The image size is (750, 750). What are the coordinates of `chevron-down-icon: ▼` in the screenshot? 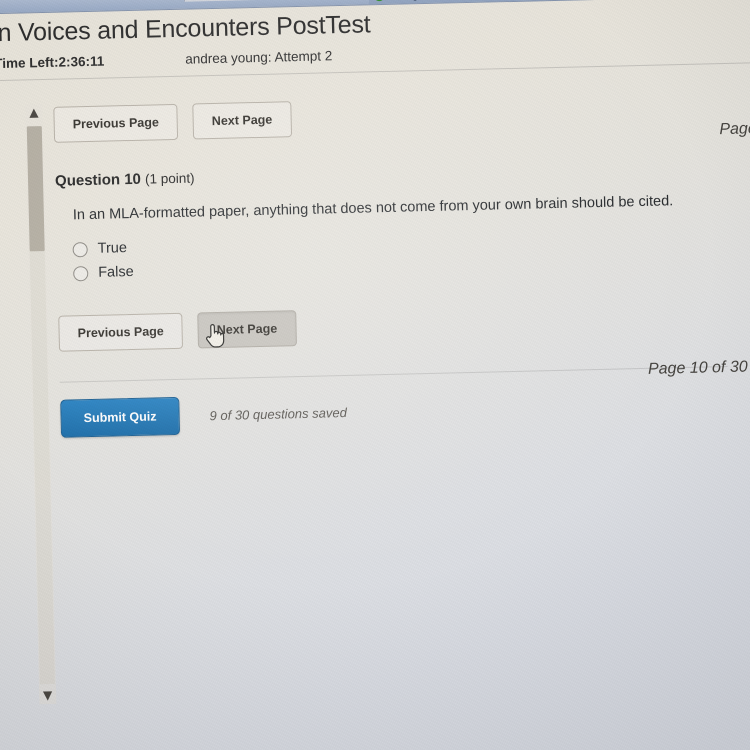 It's located at (47, 695).